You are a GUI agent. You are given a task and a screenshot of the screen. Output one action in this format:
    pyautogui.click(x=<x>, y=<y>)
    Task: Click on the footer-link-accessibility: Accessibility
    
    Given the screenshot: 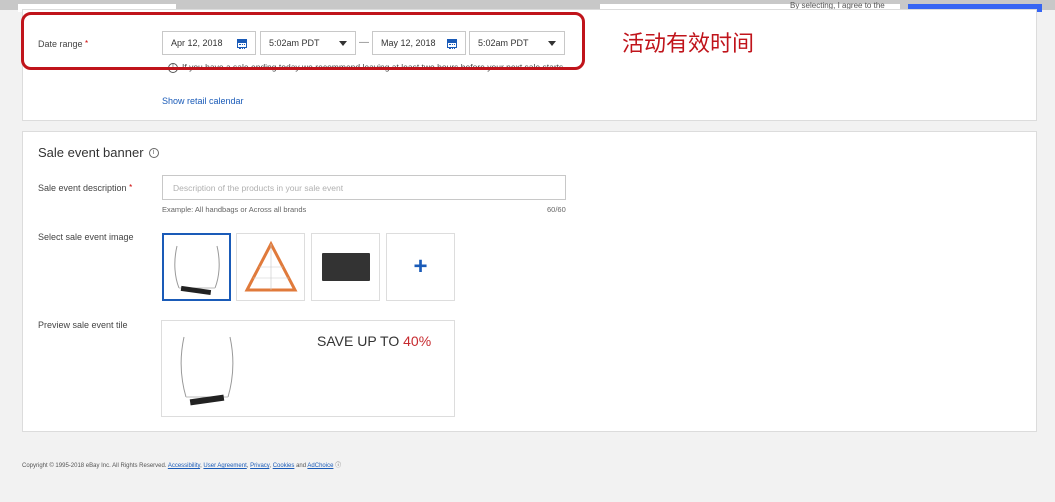 What is the action you would take?
    pyautogui.click(x=184, y=466)
    